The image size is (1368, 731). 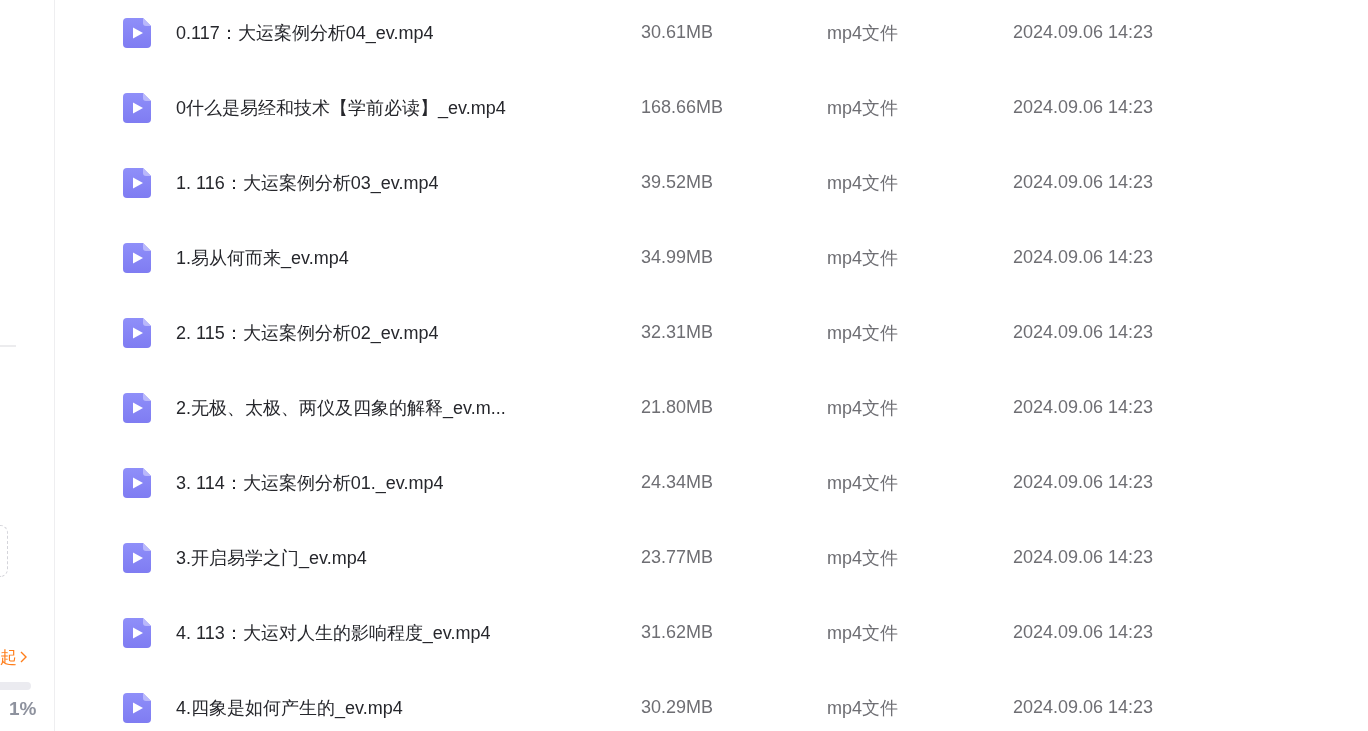 I want to click on file-name: 3. 114：大运案例分析01._ev.mp4, so click(x=408, y=482).